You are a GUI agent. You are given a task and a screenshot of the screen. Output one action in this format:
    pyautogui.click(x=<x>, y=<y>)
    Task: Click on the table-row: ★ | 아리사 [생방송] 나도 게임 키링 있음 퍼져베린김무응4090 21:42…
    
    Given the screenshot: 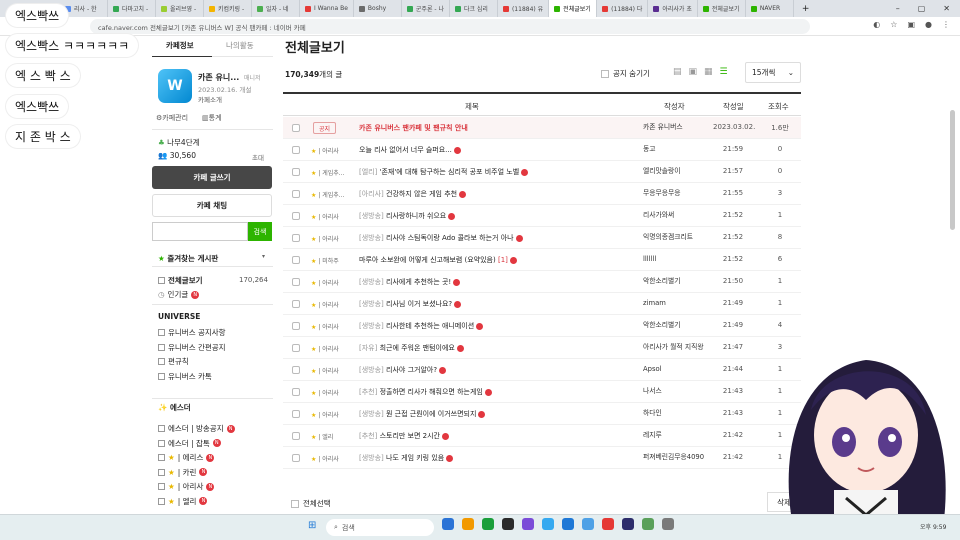 What is the action you would take?
    pyautogui.click(x=542, y=458)
    